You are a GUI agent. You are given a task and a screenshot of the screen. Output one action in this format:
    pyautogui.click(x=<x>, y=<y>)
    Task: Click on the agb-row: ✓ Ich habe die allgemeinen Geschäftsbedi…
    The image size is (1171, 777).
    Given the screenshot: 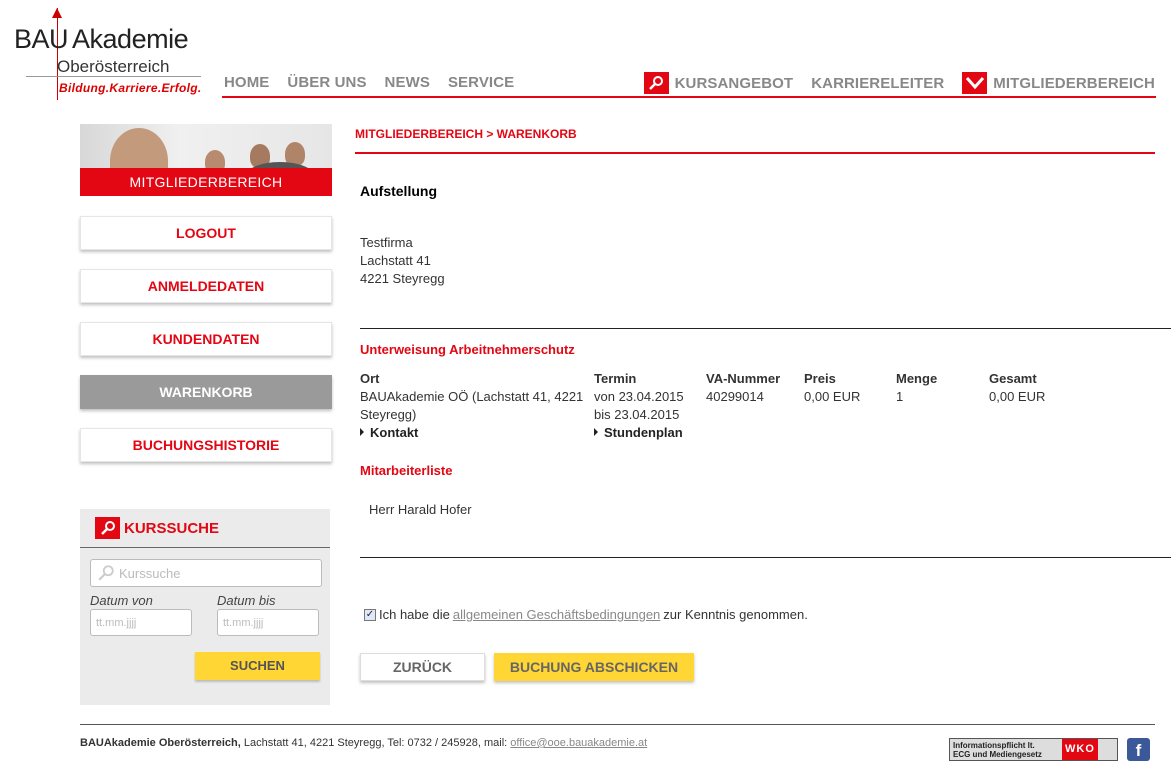 What is the action you would take?
    pyautogui.click(x=586, y=614)
    